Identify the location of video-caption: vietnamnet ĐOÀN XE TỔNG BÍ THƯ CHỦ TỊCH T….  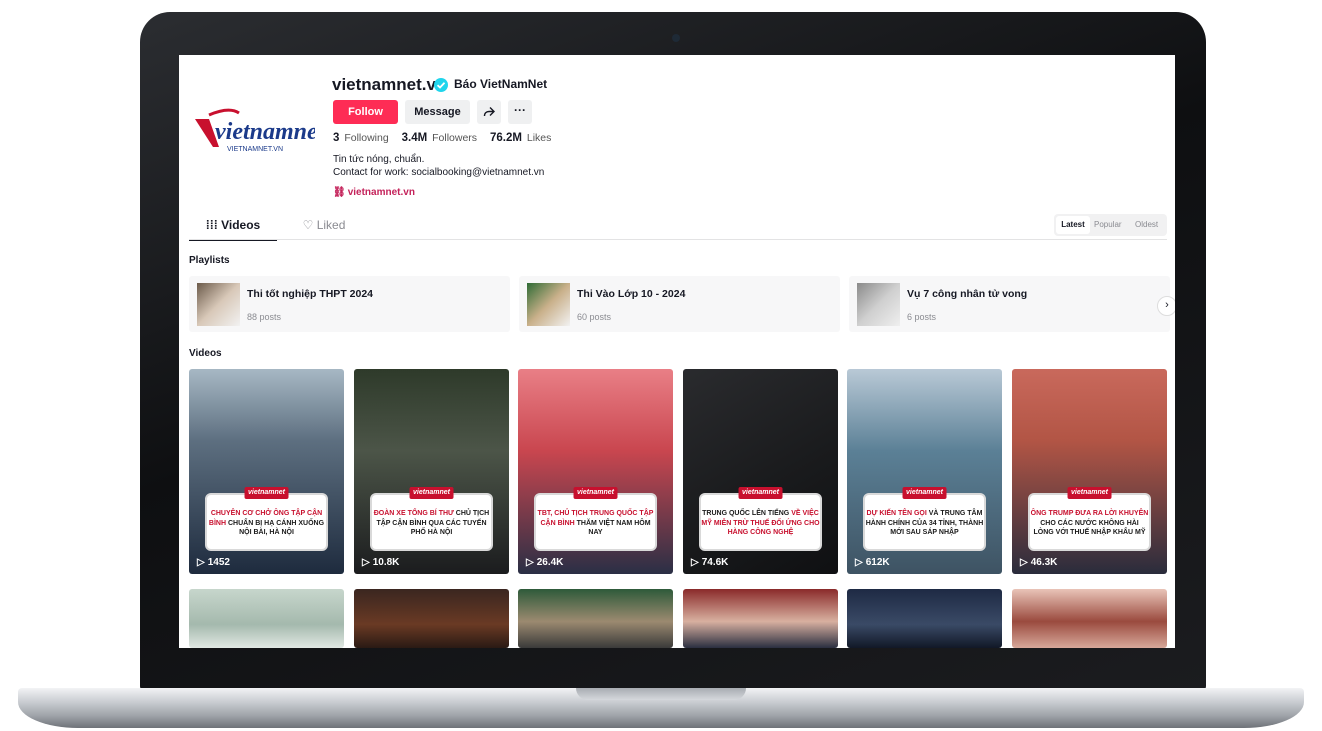
(431, 519).